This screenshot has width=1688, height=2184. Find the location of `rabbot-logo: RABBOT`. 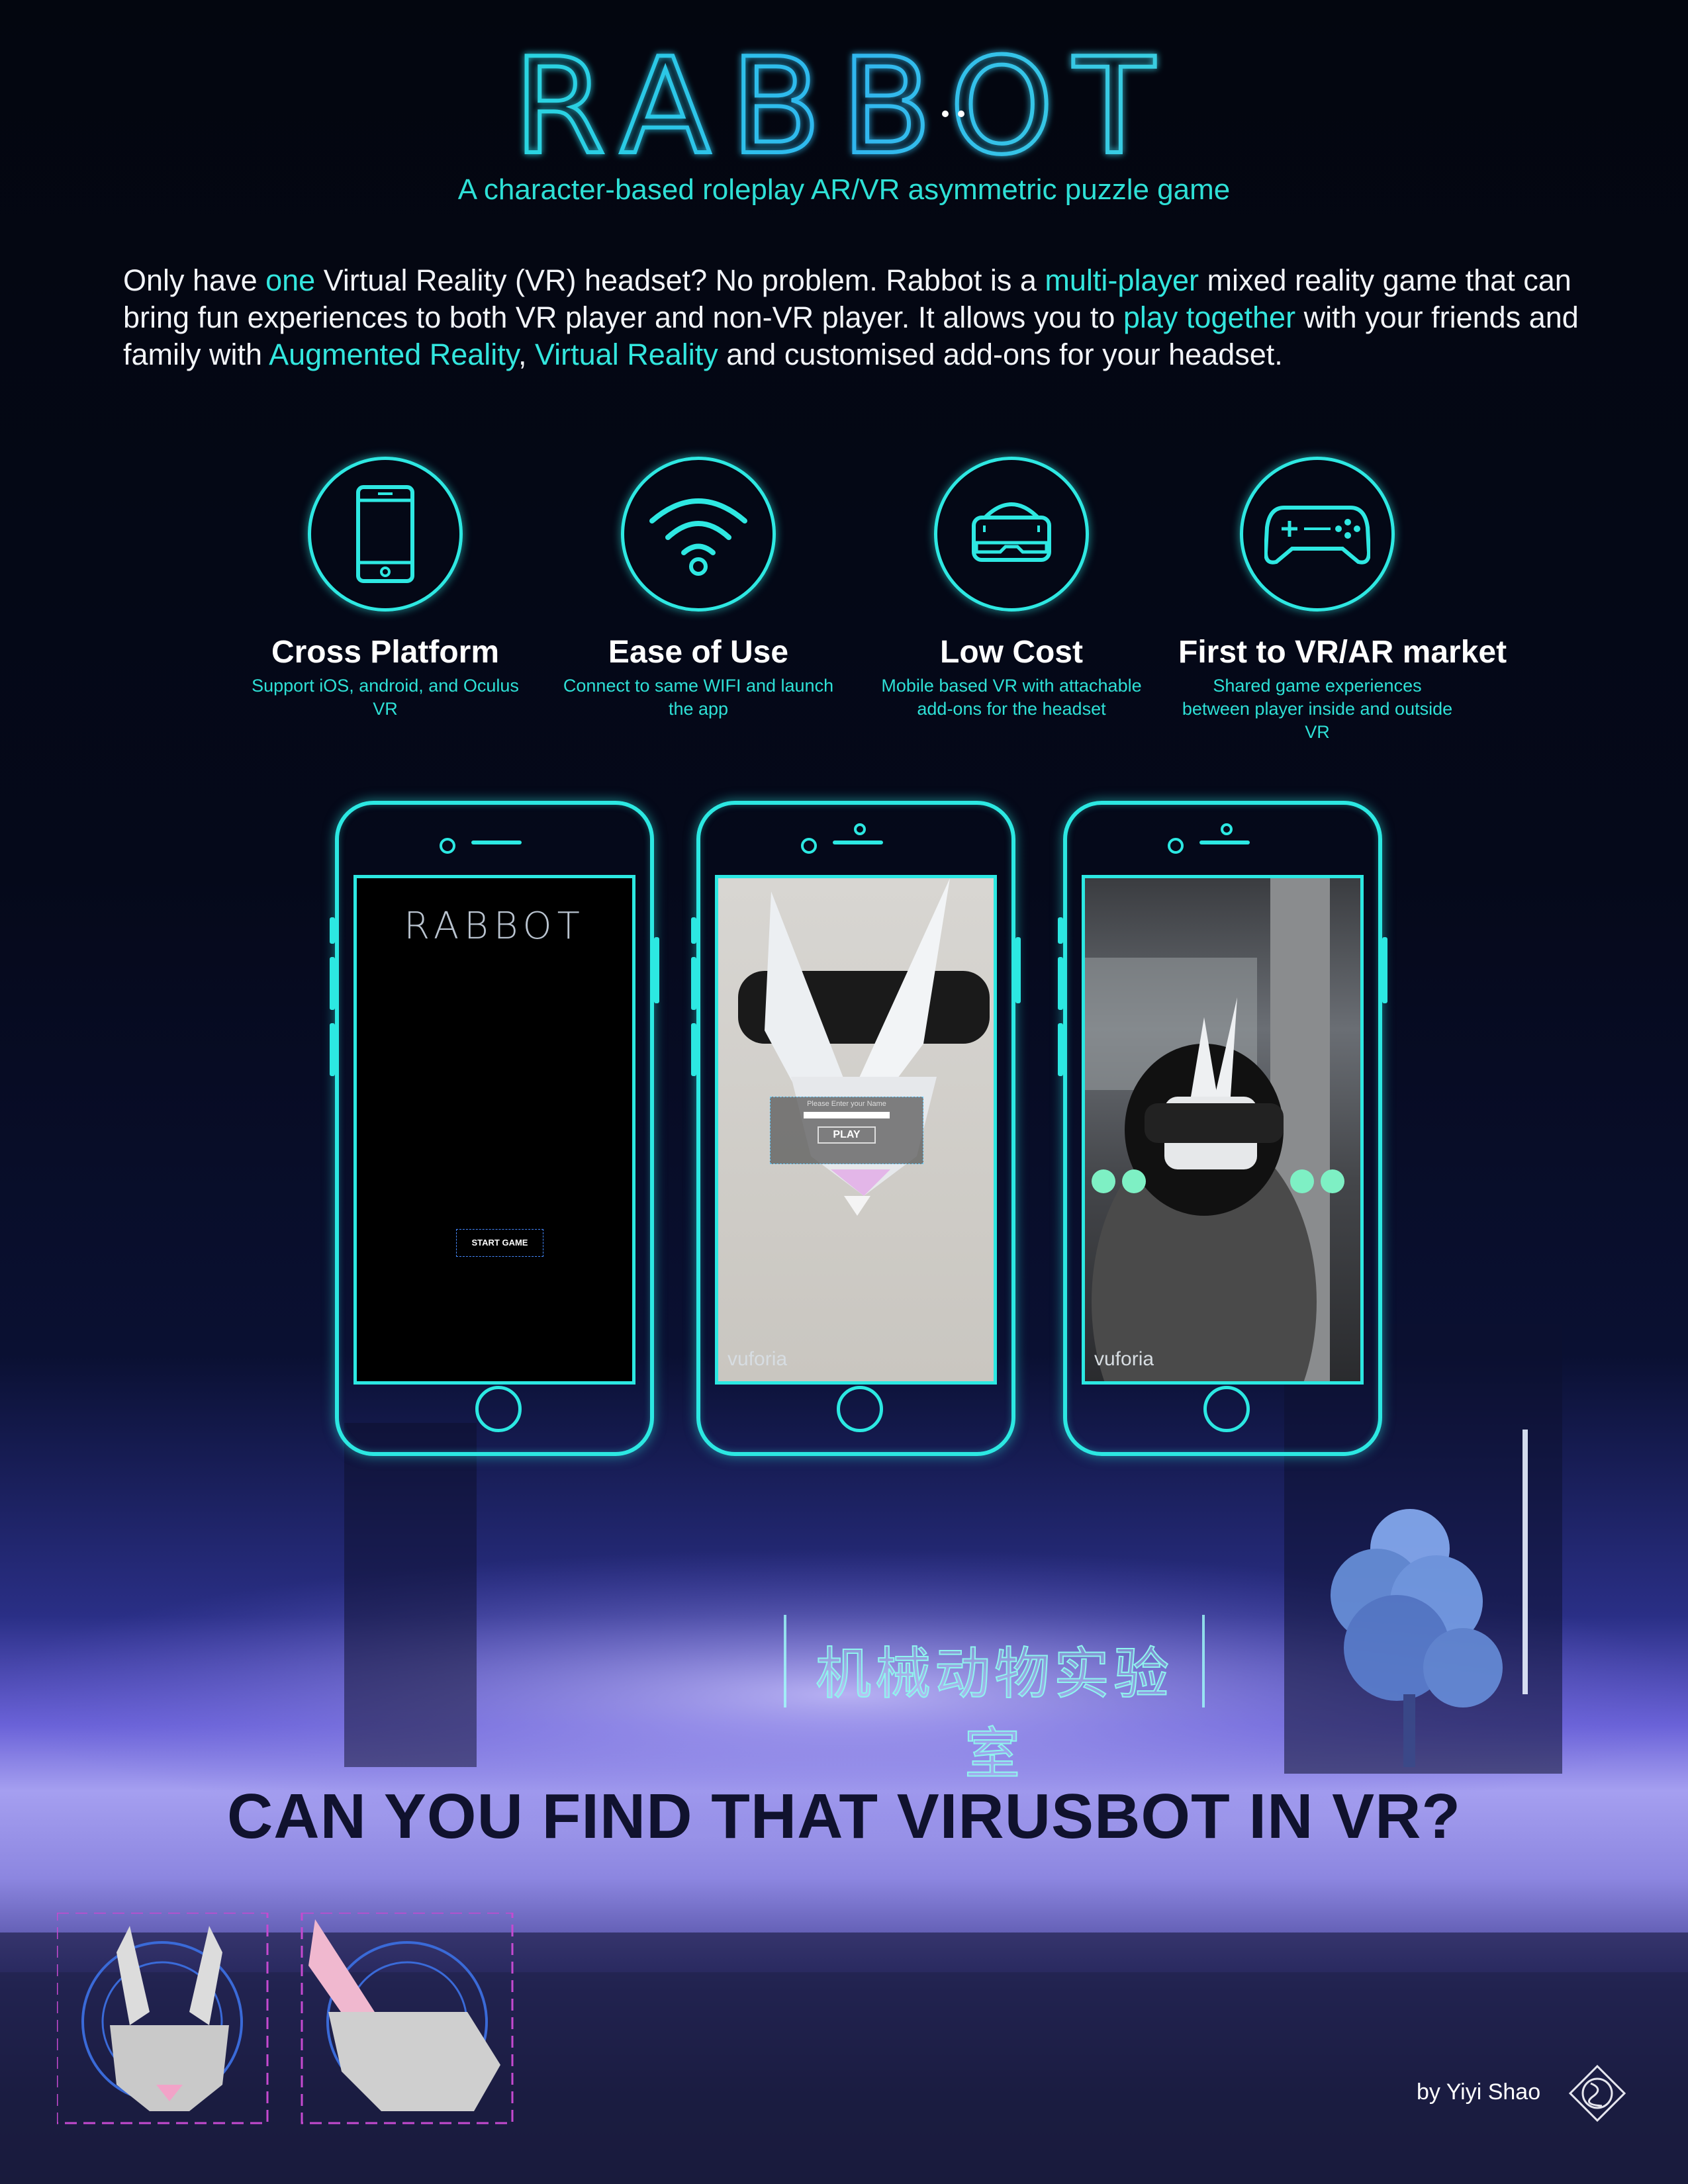

rabbot-logo: RABBOT is located at coordinates (843, 103).